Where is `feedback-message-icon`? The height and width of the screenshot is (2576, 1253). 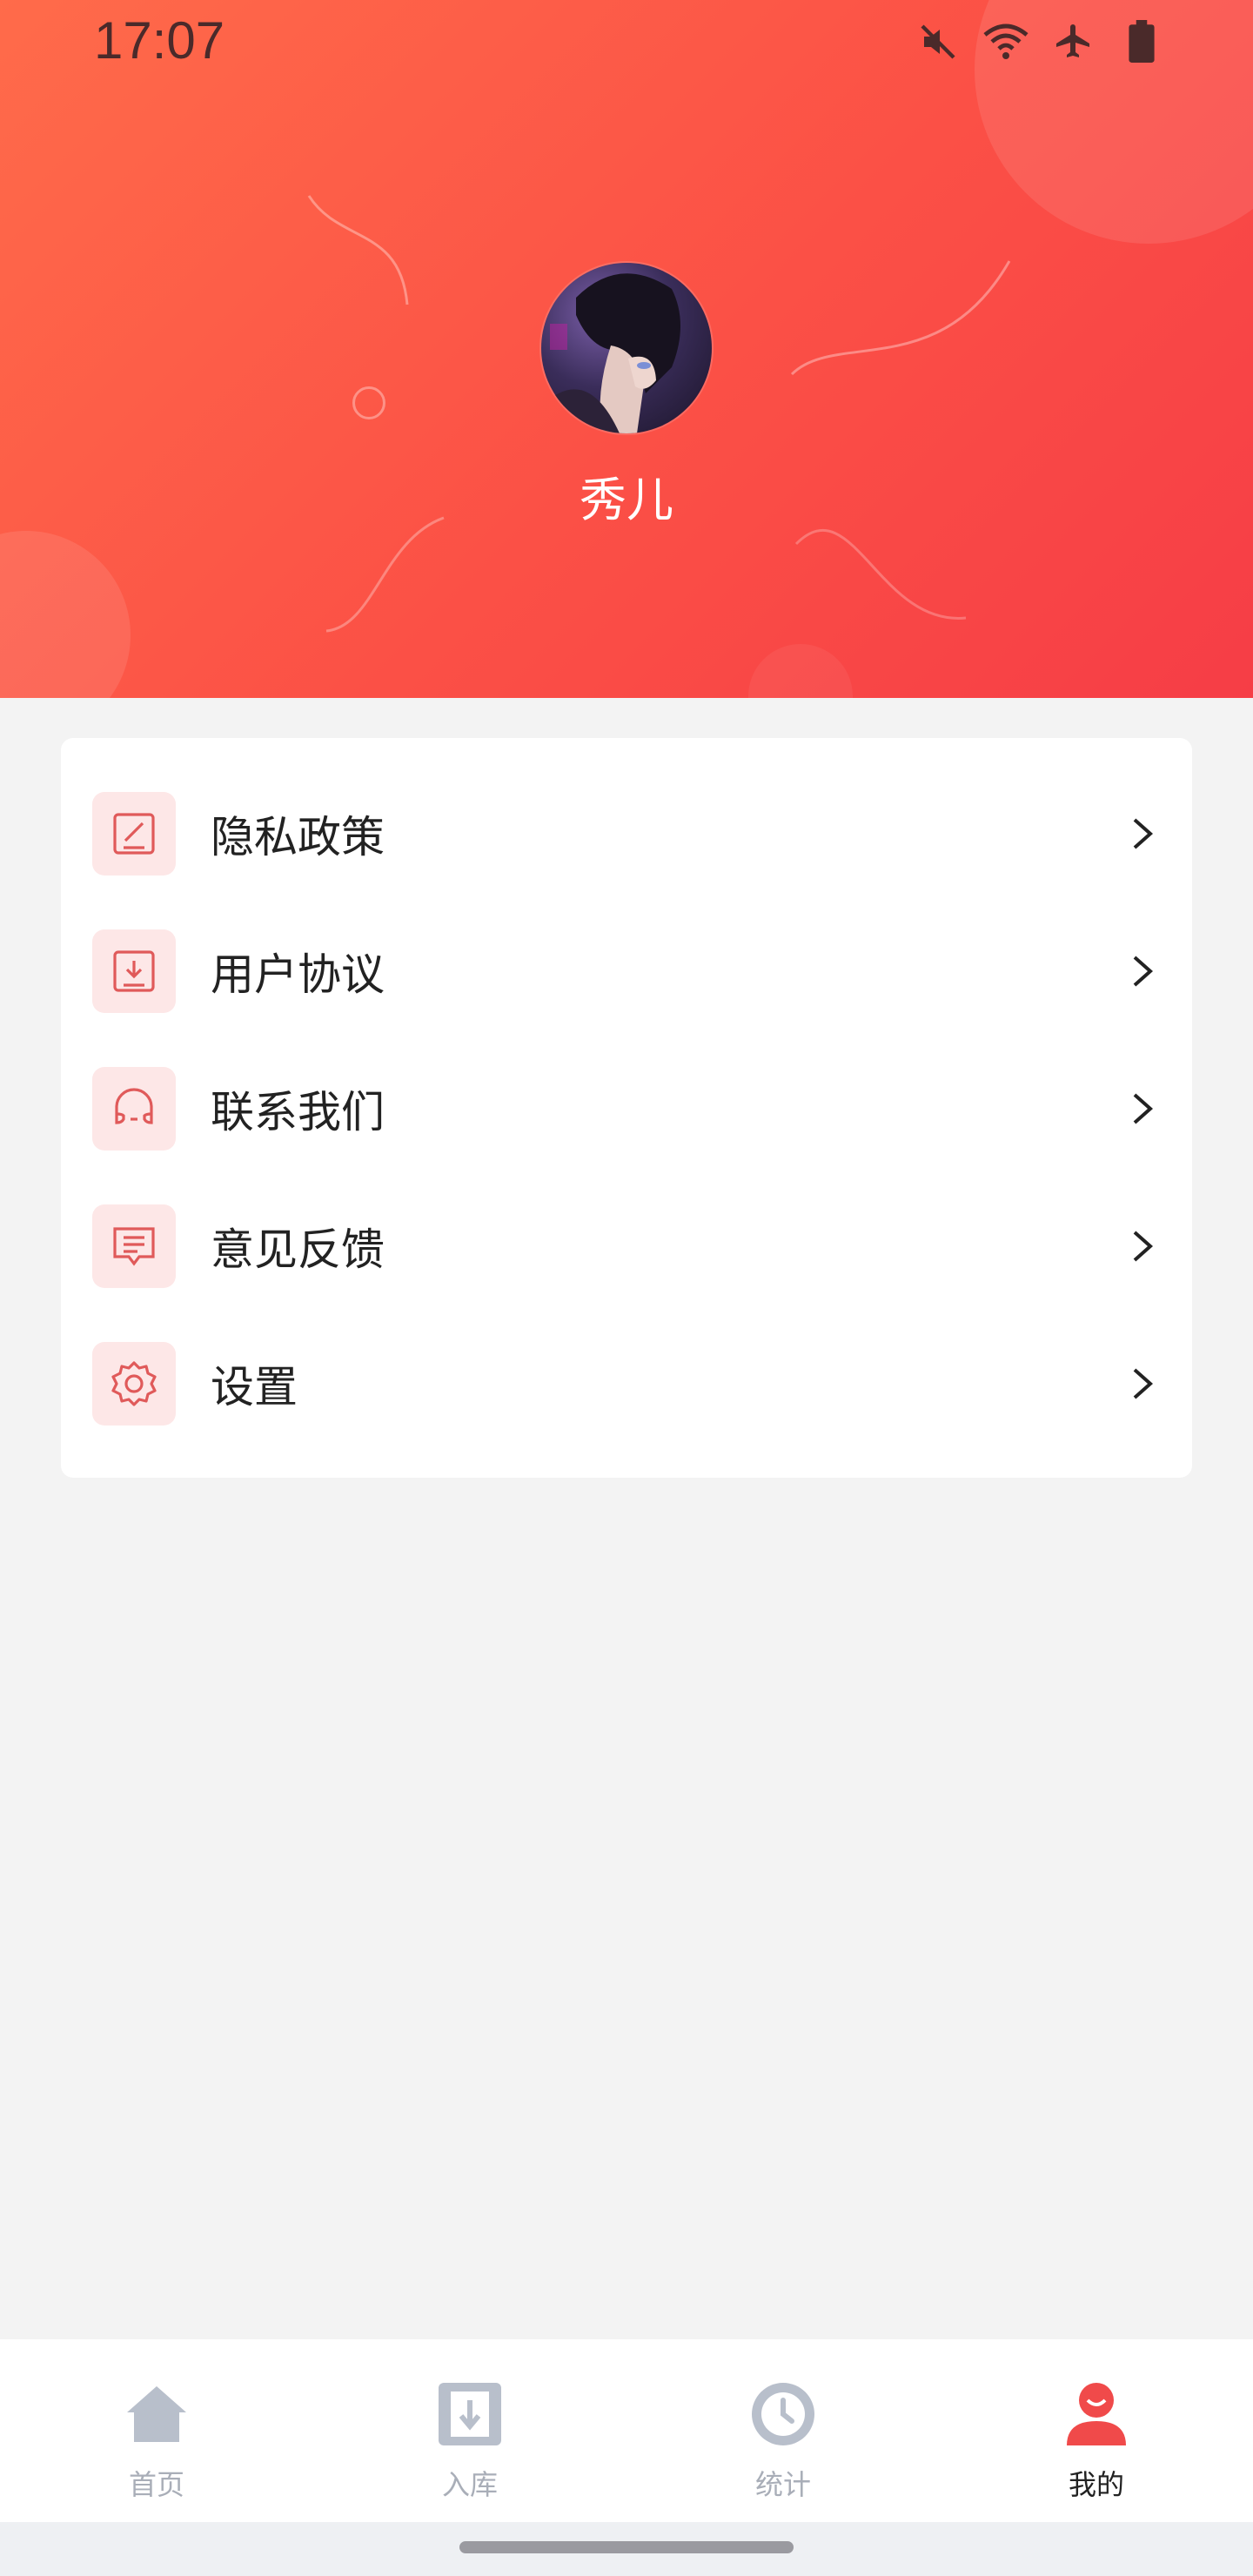
feedback-message-icon is located at coordinates (134, 1246).